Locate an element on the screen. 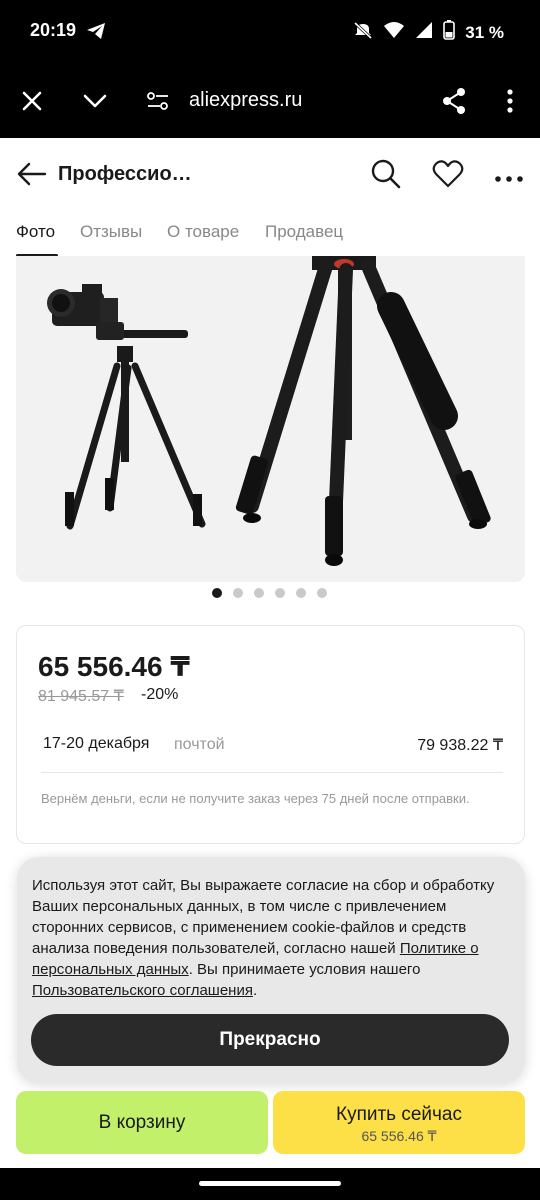 Image resolution: width=540 pixels, height=1200 pixels. battery-icon is located at coordinates (449, 32).